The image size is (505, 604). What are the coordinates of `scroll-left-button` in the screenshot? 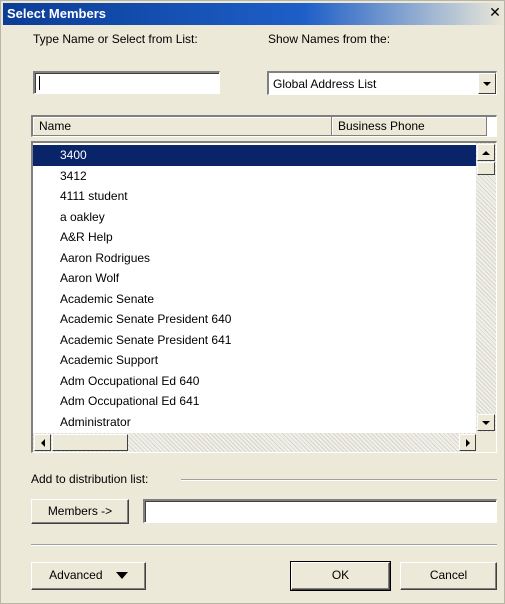 It's located at (42, 442).